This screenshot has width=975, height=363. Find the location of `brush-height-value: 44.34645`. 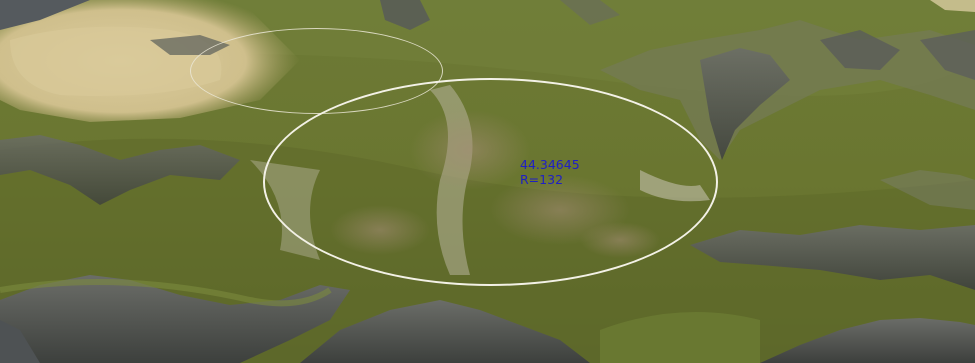

brush-height-value: 44.34645 is located at coordinates (550, 164).